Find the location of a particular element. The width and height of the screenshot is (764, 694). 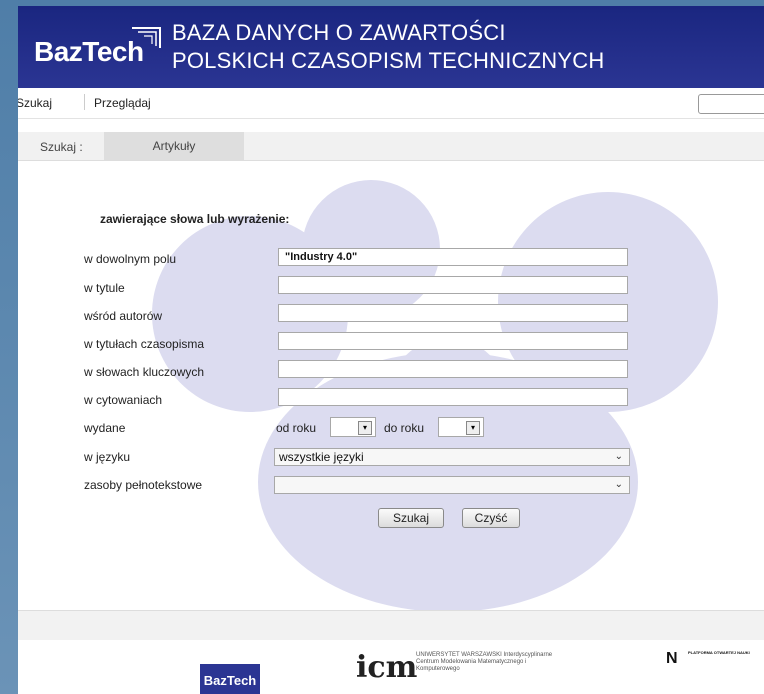

nav-separator is located at coordinates (84, 102).